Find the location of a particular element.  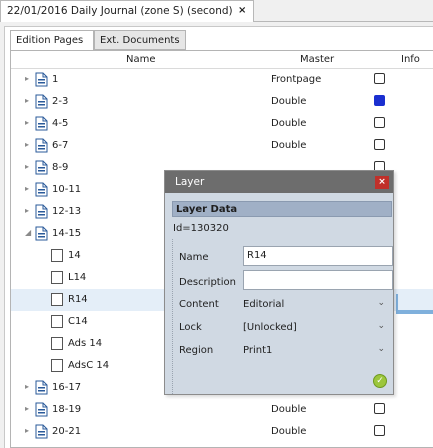

row-name: 16-17 is located at coordinates (67, 387).